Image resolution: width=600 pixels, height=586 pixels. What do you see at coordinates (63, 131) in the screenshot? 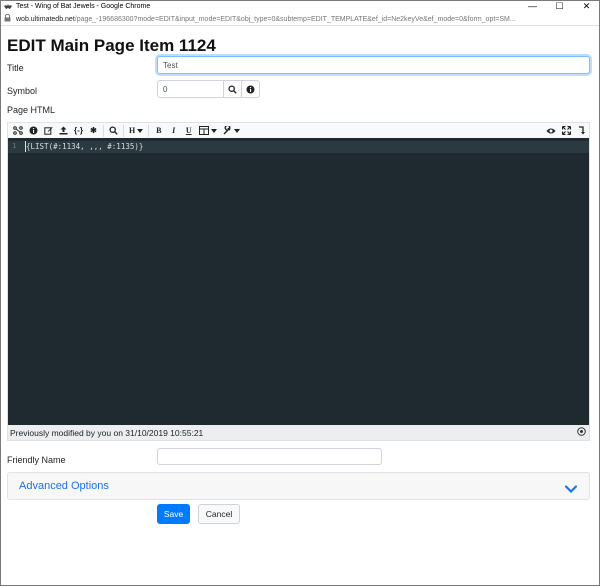
I see `upload-icon` at bounding box center [63, 131].